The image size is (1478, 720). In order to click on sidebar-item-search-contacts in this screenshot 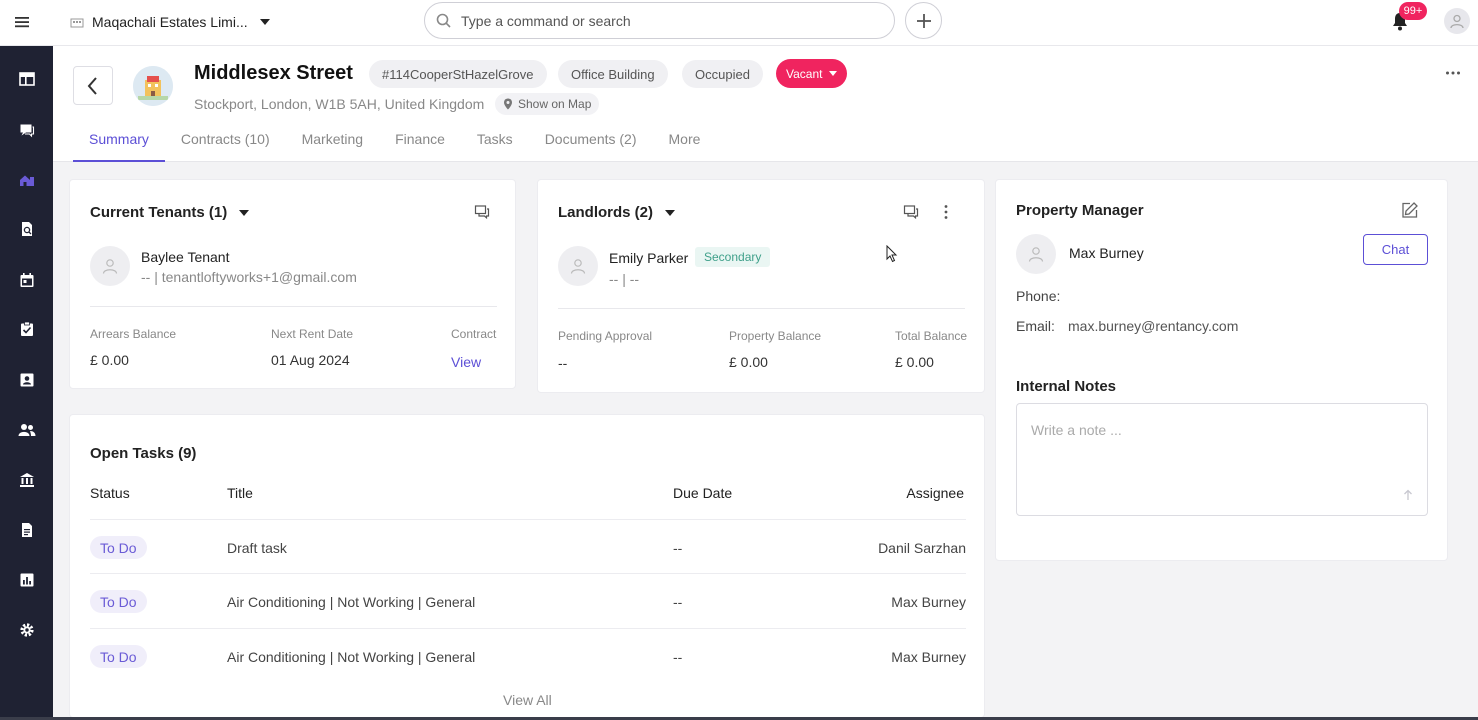, I will do `click(26, 229)`.